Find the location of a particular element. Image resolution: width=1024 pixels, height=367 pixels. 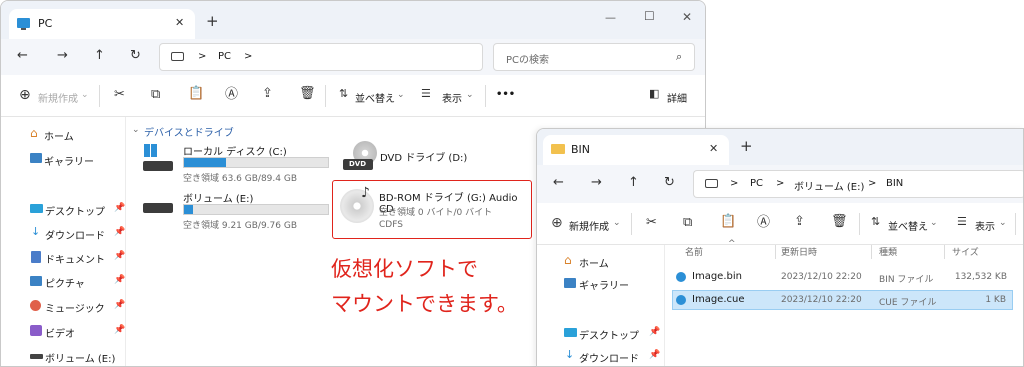

title-bar: PC ✕ + — ☐ ✕ is located at coordinates (353, 20).